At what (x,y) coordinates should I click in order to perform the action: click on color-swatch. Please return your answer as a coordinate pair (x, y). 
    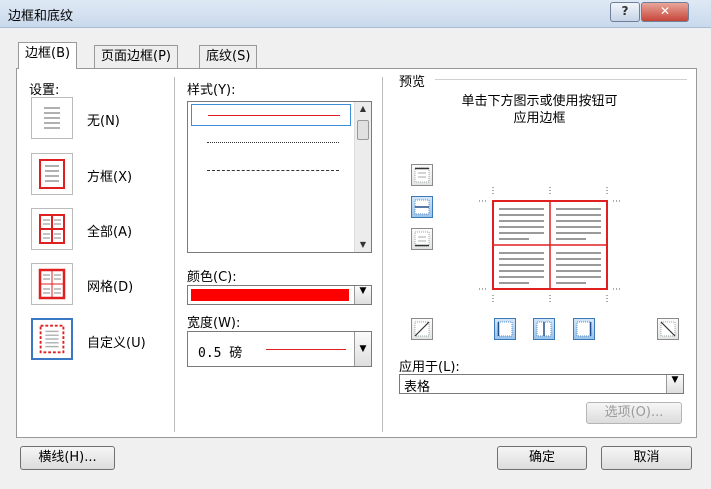
    Looking at the image, I should click on (270, 295).